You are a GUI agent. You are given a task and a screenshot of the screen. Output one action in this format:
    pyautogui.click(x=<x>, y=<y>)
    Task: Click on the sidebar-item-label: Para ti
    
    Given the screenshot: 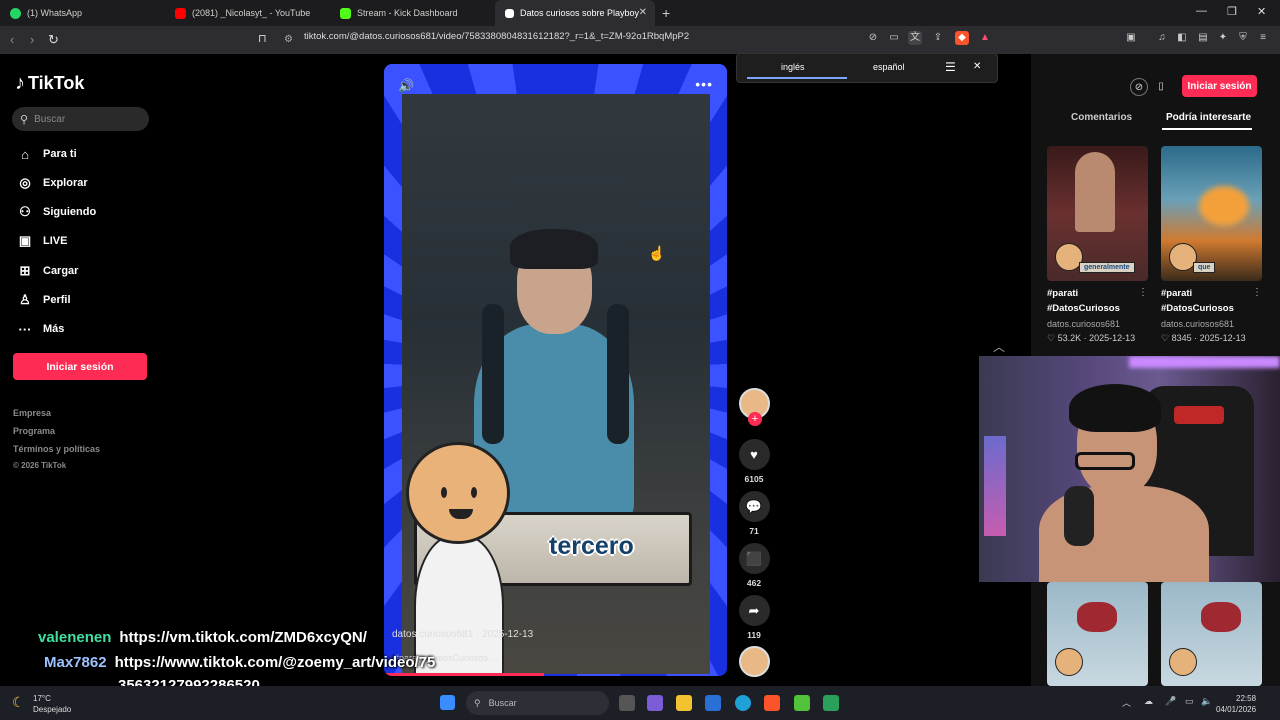 What is the action you would take?
    pyautogui.click(x=60, y=154)
    